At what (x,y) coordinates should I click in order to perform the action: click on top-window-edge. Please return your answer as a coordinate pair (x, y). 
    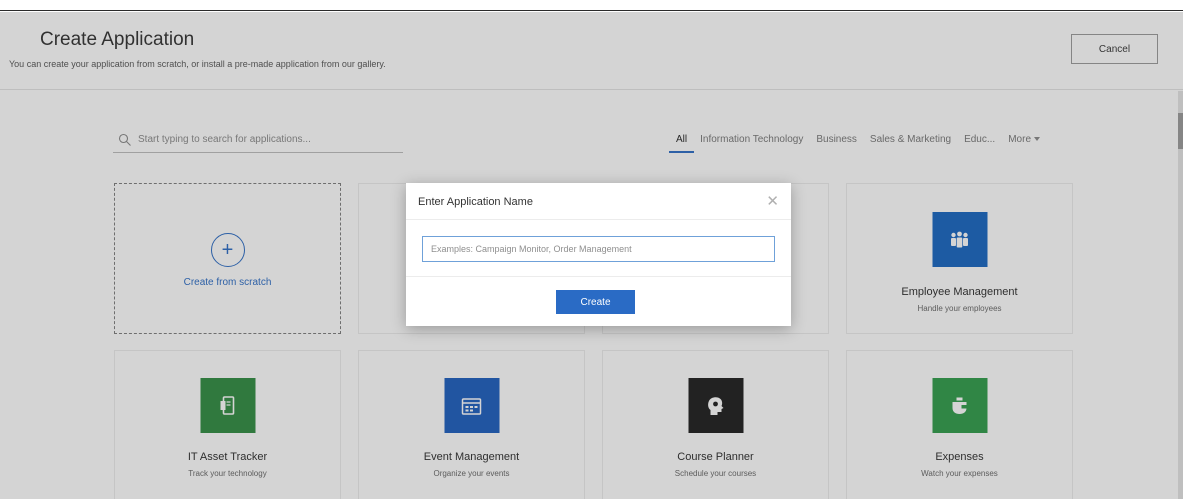
    Looking at the image, I should click on (591, 5).